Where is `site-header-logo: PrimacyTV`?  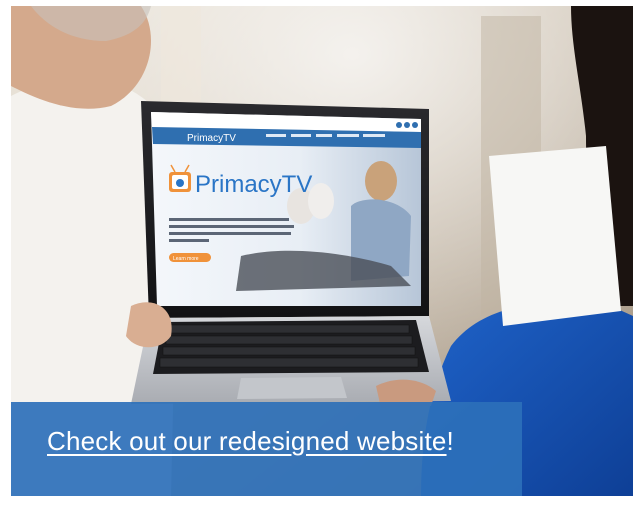 site-header-logo: PrimacyTV is located at coordinates (211, 138).